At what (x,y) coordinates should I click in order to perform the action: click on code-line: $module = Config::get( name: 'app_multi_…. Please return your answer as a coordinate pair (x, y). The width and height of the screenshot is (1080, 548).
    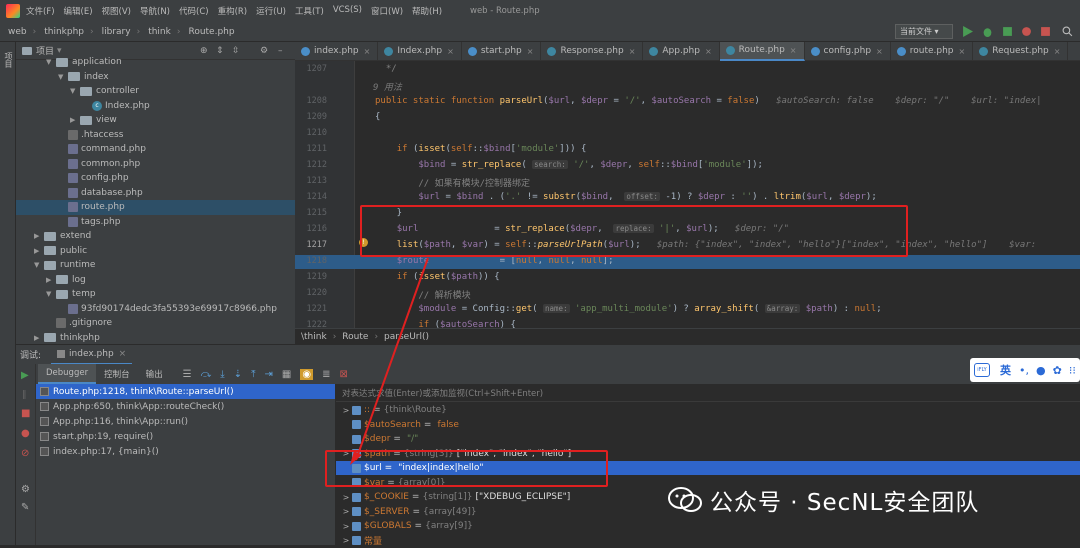
    Looking at the image, I should click on (628, 309).